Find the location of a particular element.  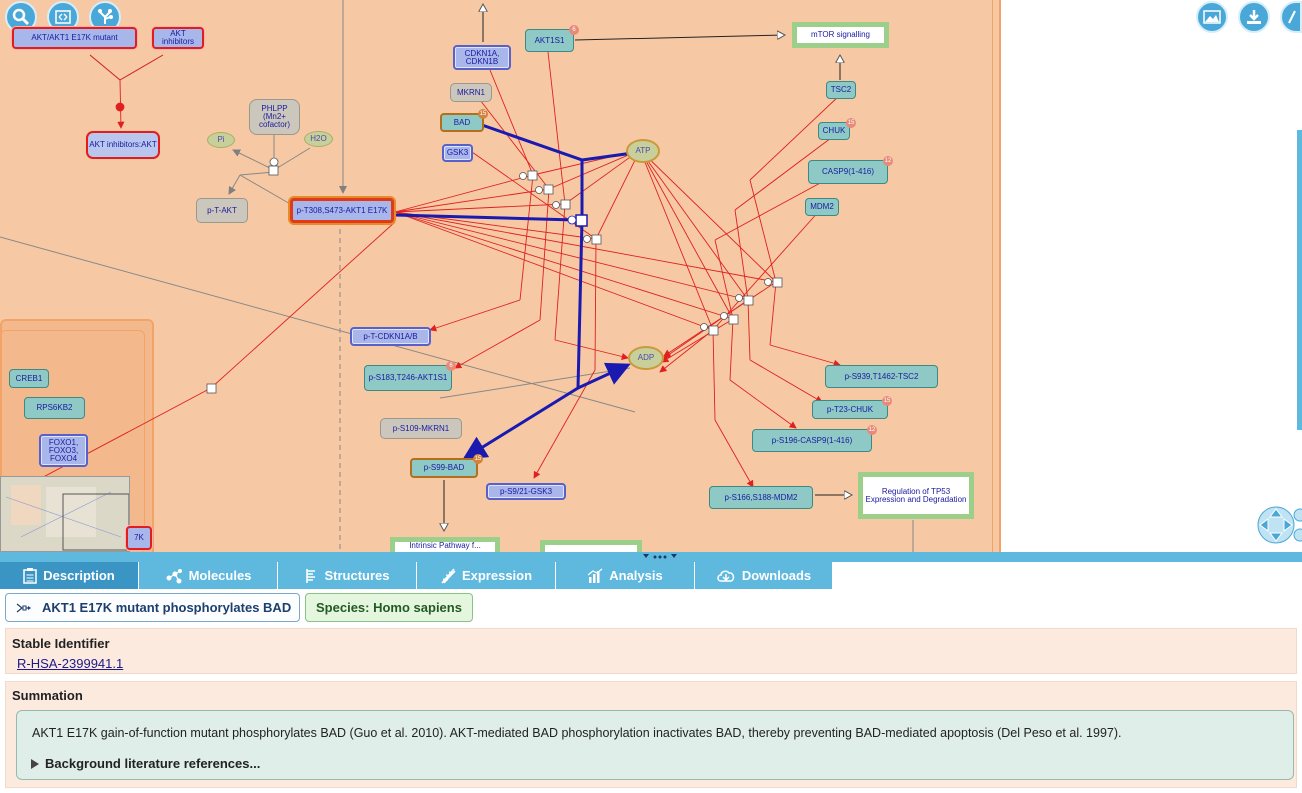

node-rps6kb2: RPS6KB2 is located at coordinates (54, 408).